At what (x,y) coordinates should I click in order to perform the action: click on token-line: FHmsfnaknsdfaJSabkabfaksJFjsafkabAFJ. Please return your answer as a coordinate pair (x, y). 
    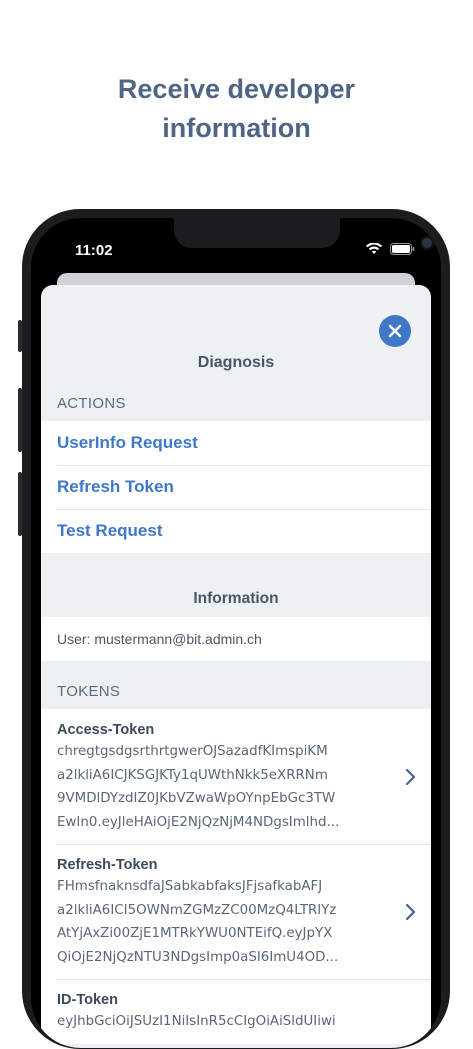
    Looking at the image, I should click on (190, 886).